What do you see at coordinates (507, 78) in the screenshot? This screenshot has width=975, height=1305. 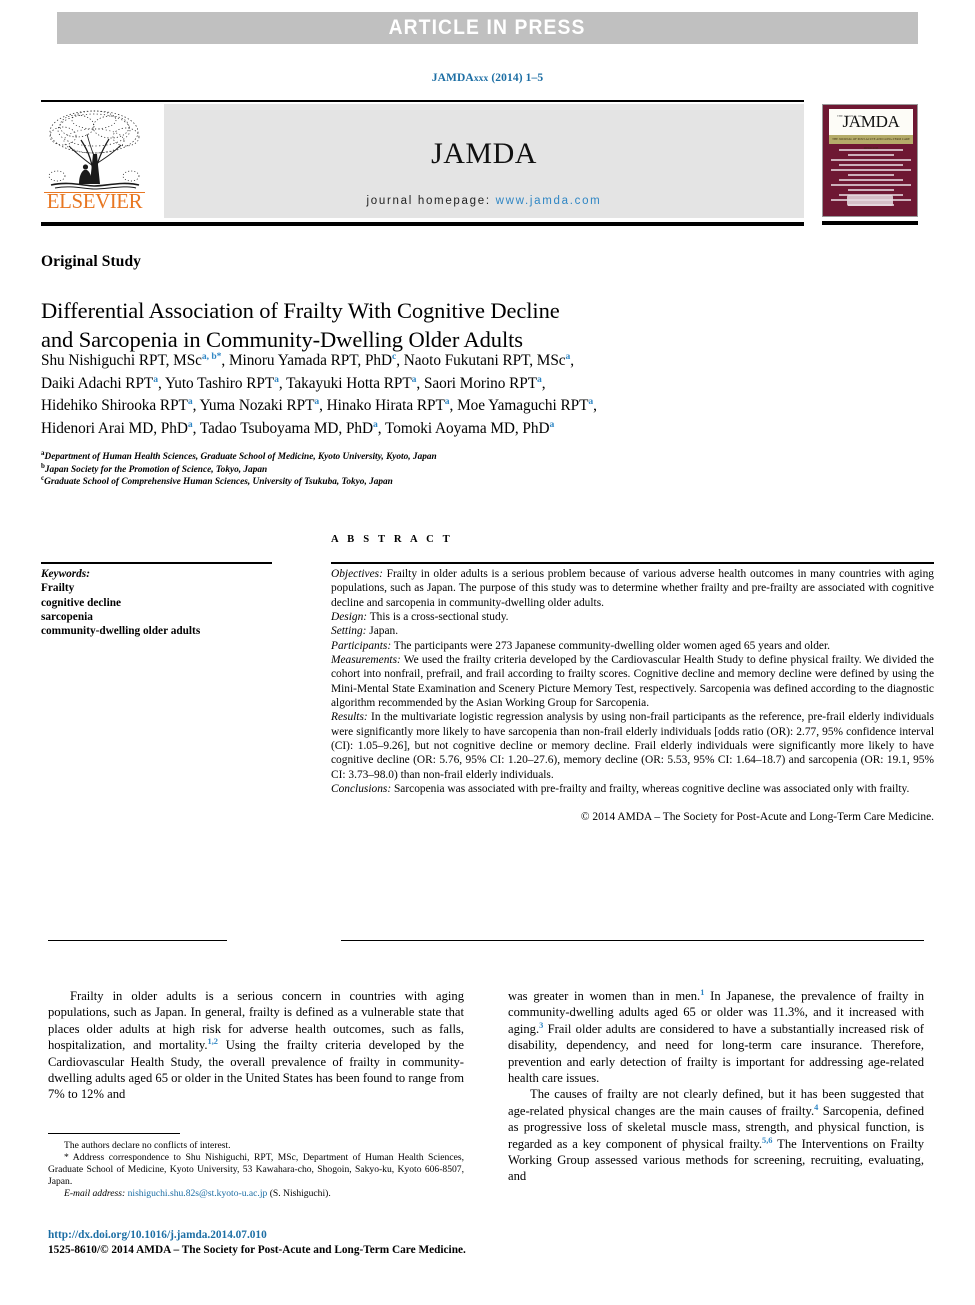 I see `citation-year: (2014)` at bounding box center [507, 78].